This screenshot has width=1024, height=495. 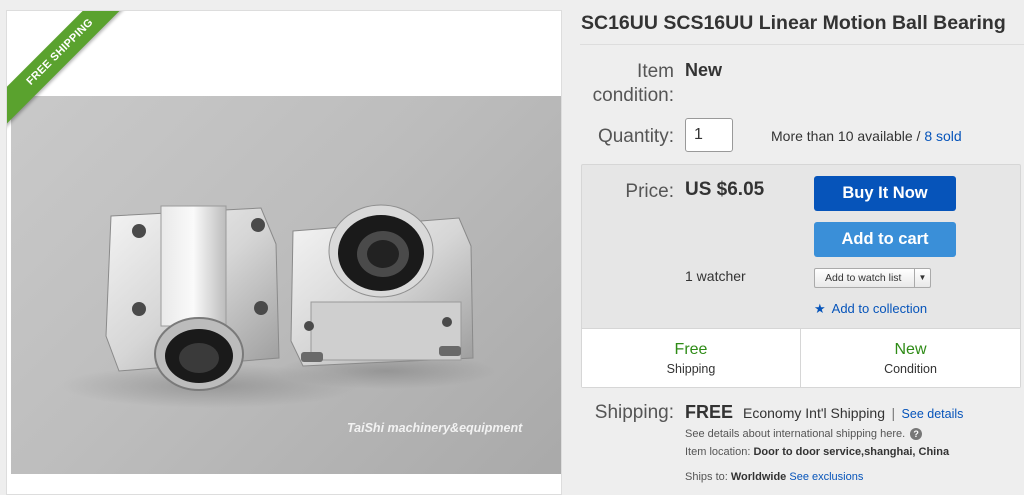 I want to click on star-icon: ★, so click(x=820, y=308).